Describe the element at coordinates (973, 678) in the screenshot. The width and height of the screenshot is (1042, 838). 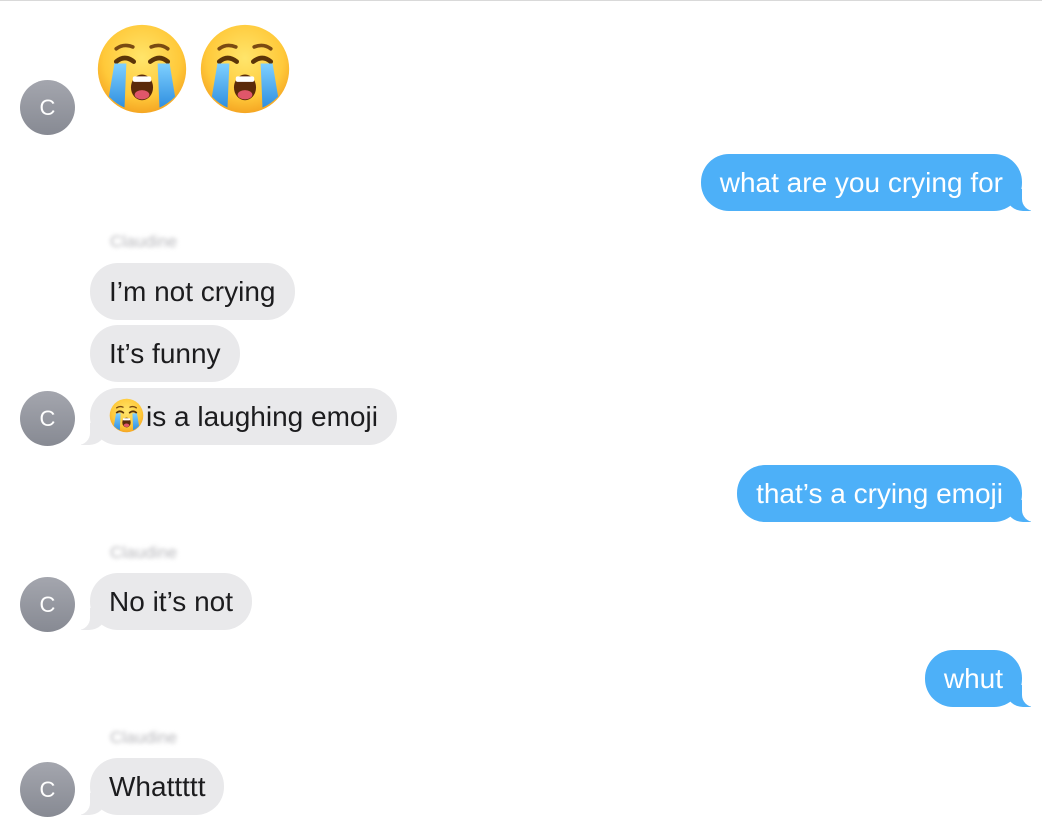
I see `message-text: whut` at that location.